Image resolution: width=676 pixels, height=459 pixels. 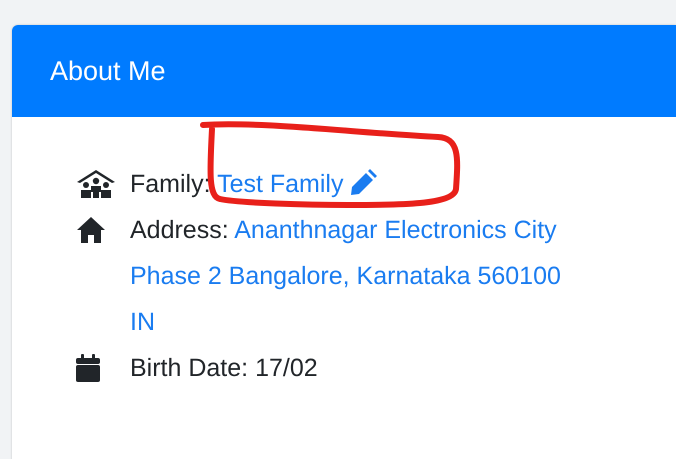 I want to click on card-title: About Me, so click(x=108, y=71).